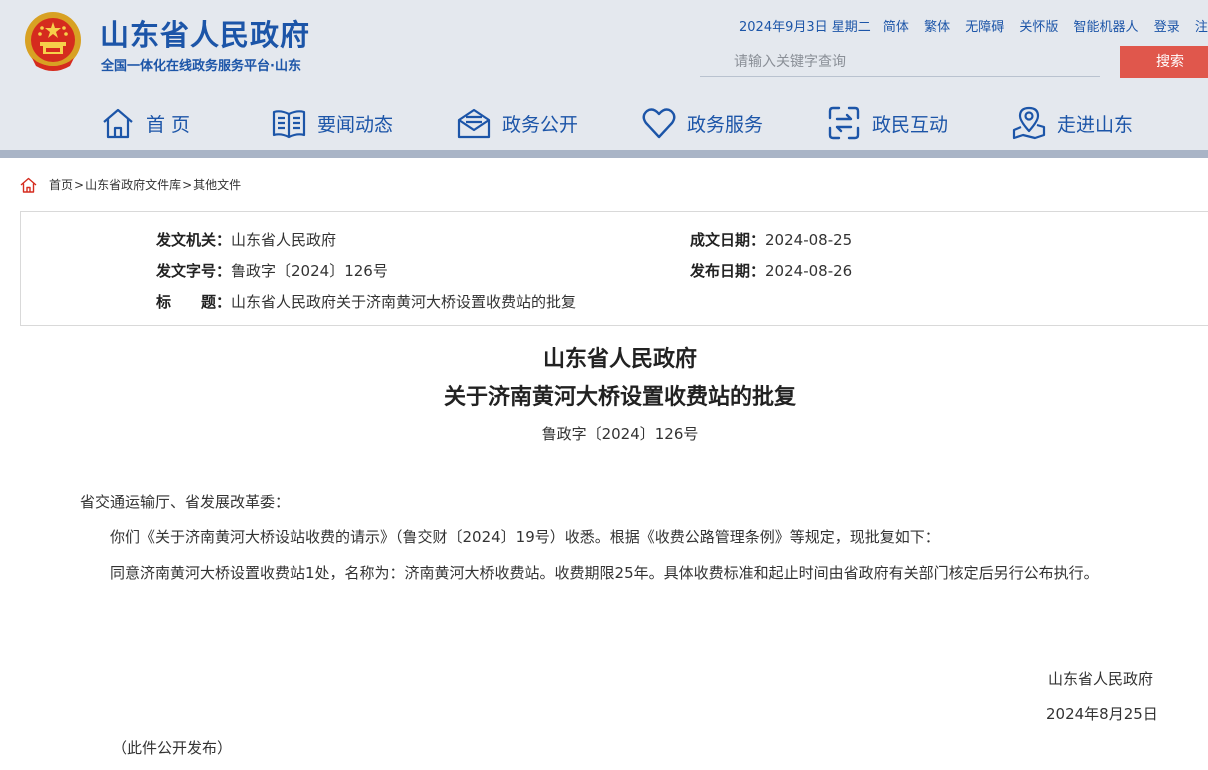 Image resolution: width=1208 pixels, height=770 pixels. What do you see at coordinates (404, 302) in the screenshot?
I see `title-value: 山东省人民政府关于济南黄河大桥设置收费站的批复` at bounding box center [404, 302].